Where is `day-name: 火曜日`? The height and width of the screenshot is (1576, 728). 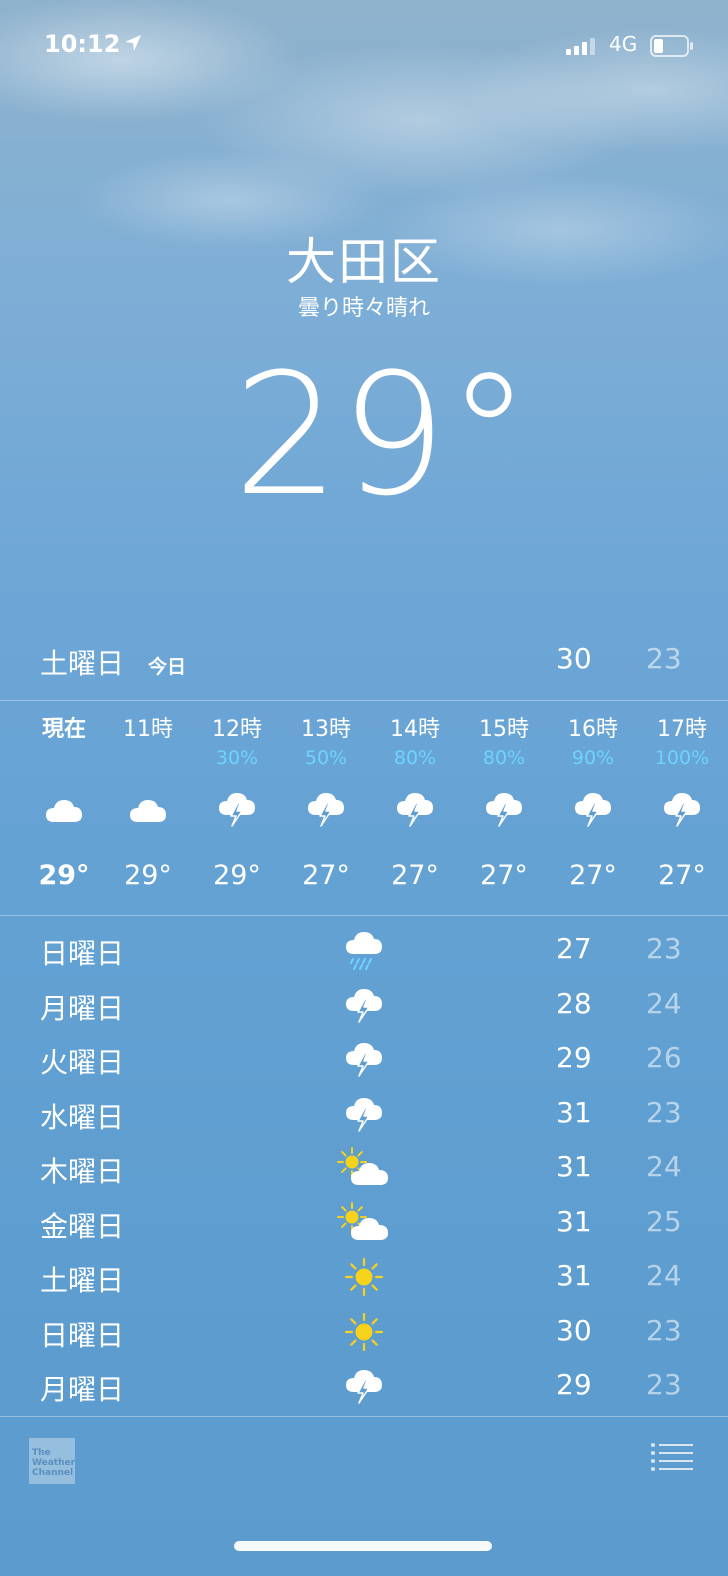
day-name: 火曜日 is located at coordinates (82, 1062).